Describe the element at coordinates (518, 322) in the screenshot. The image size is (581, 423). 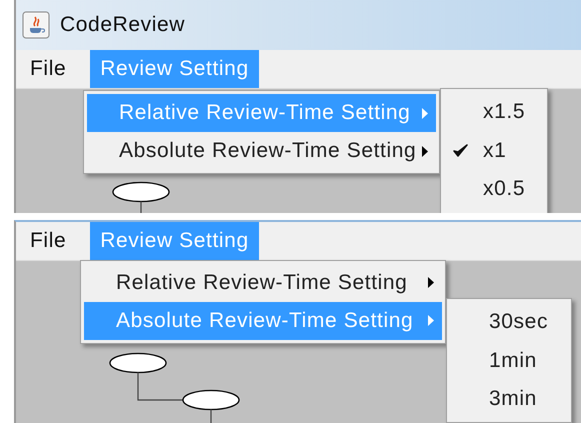
I see `submenu-label: 30sec` at that location.